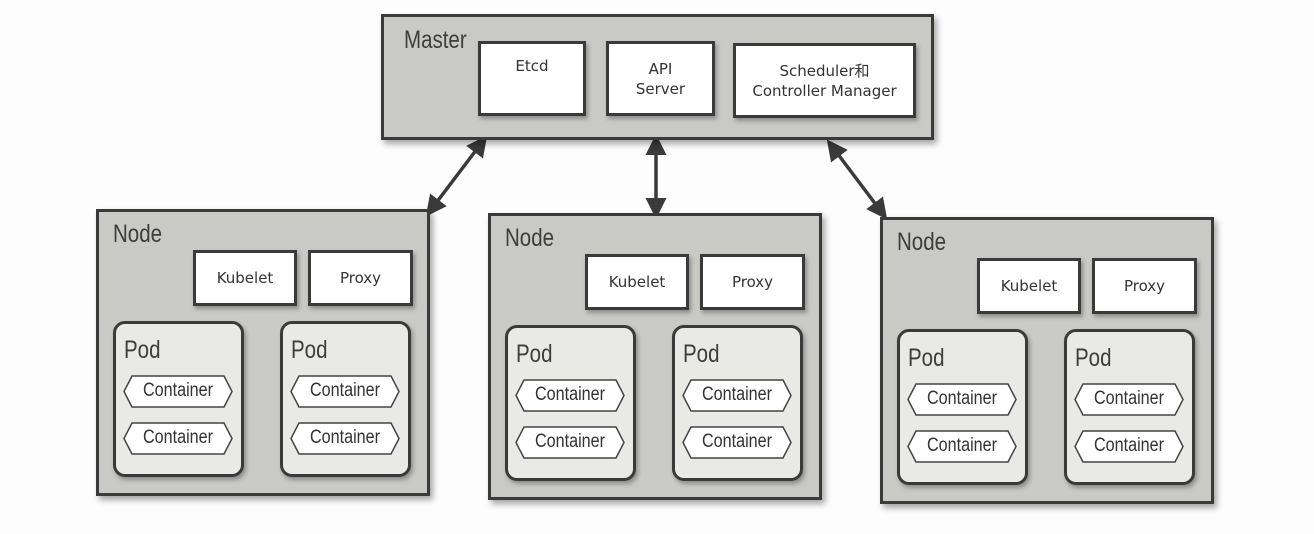 The image size is (1314, 534). What do you see at coordinates (532, 78) in the screenshot?
I see `etcd-box: Etcd` at bounding box center [532, 78].